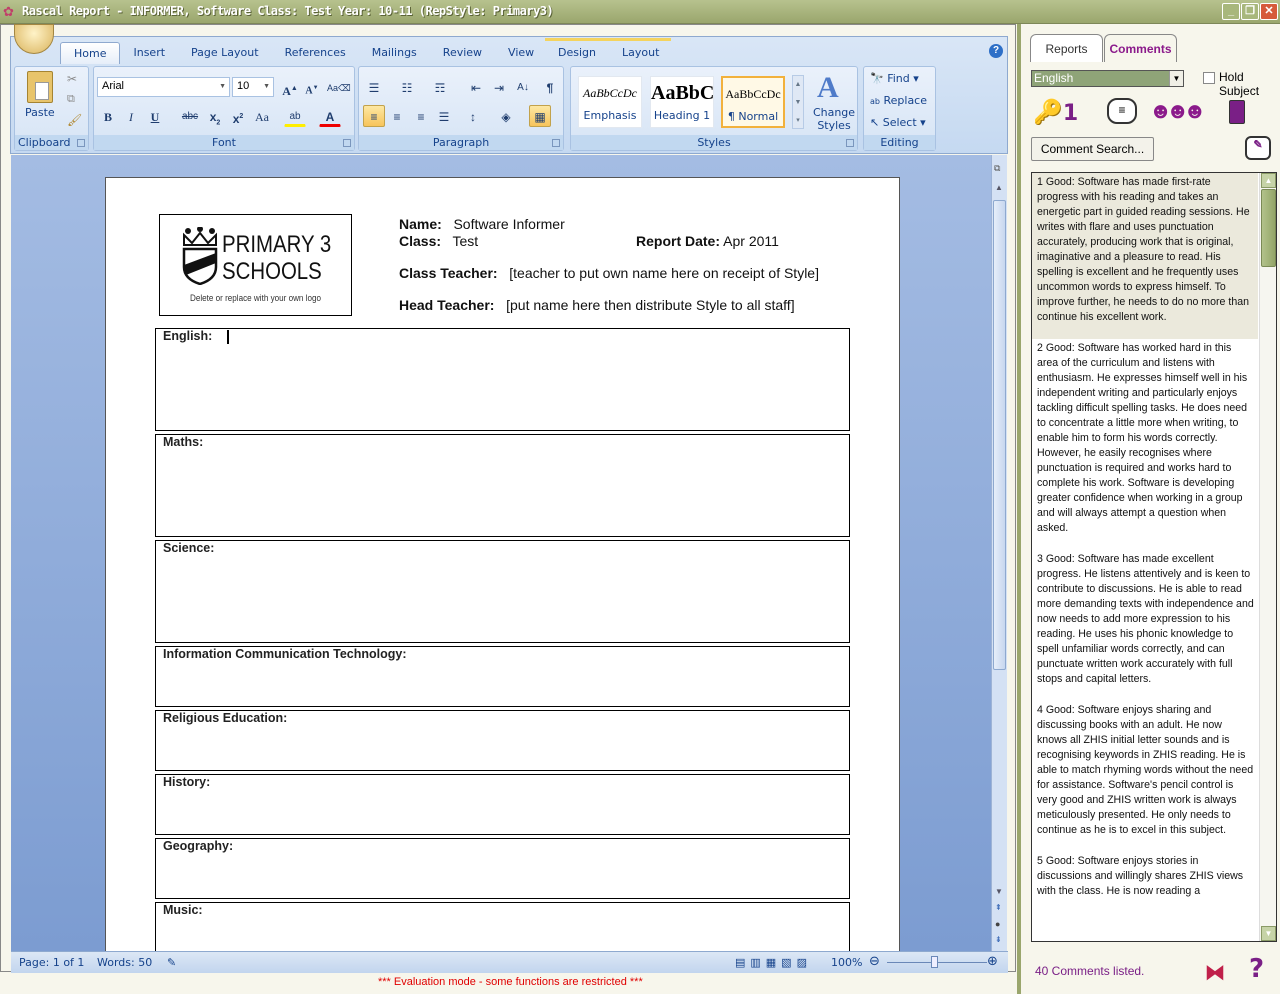  What do you see at coordinates (577, 52) in the screenshot?
I see `tab-design: Design` at bounding box center [577, 52].